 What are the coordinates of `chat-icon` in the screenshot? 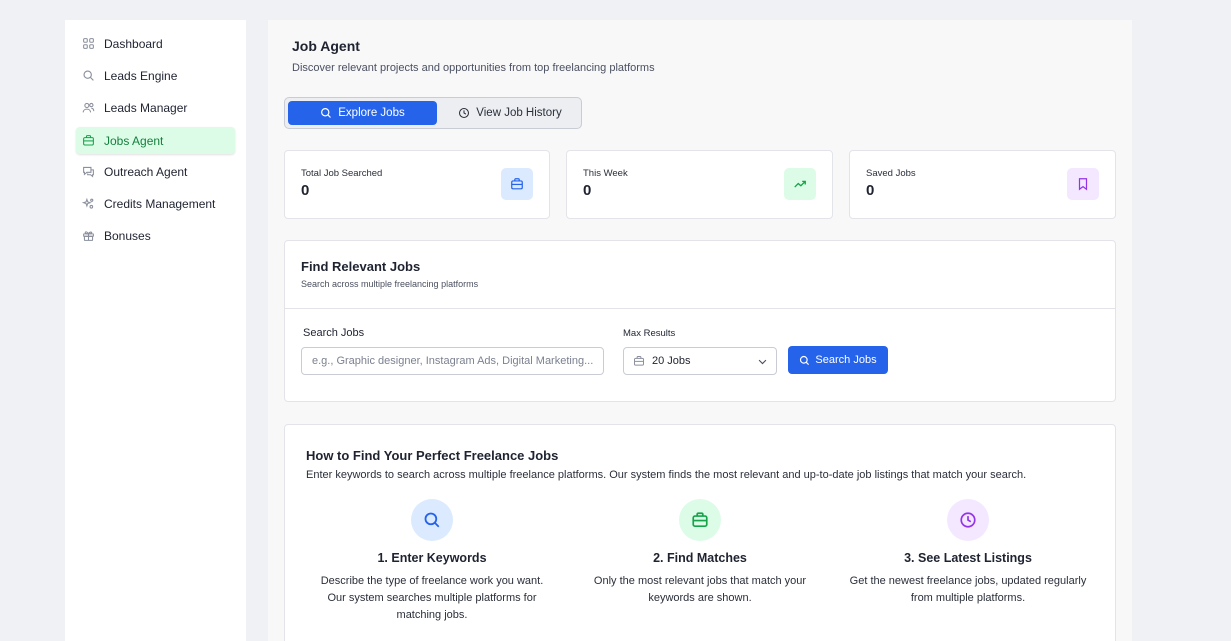 It's located at (88, 171).